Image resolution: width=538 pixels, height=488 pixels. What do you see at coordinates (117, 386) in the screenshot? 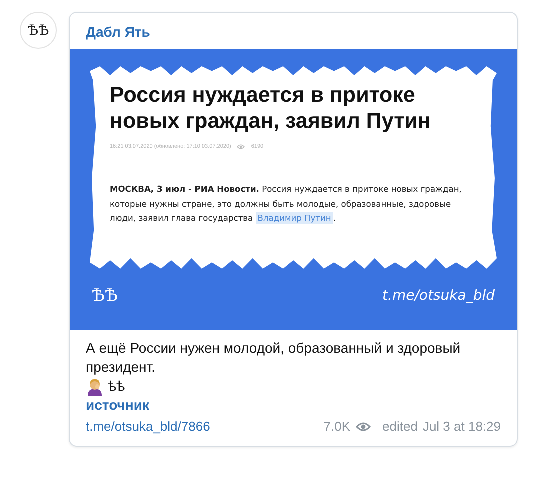
I see `signature: ѣѣ` at bounding box center [117, 386].